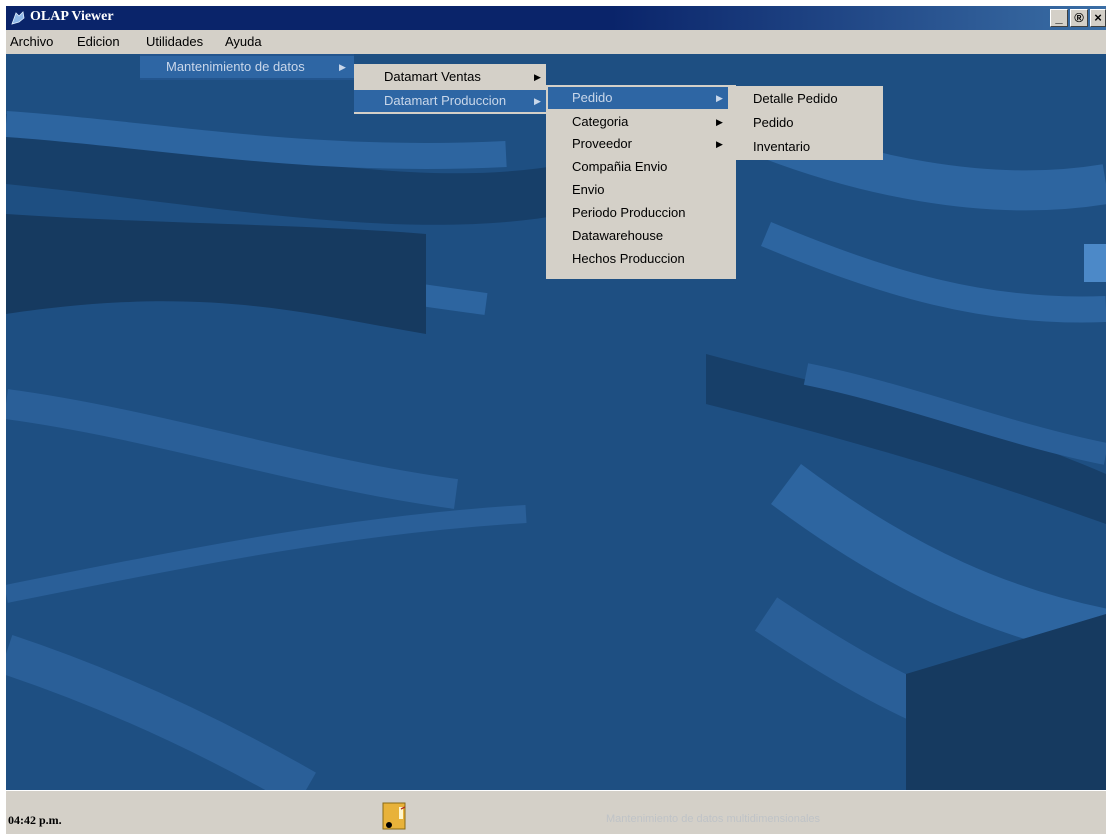 This screenshot has height=834, width=1106. Describe the element at coordinates (235, 66) in the screenshot. I see `menu-item-label: Mantenimiento de datos` at that location.